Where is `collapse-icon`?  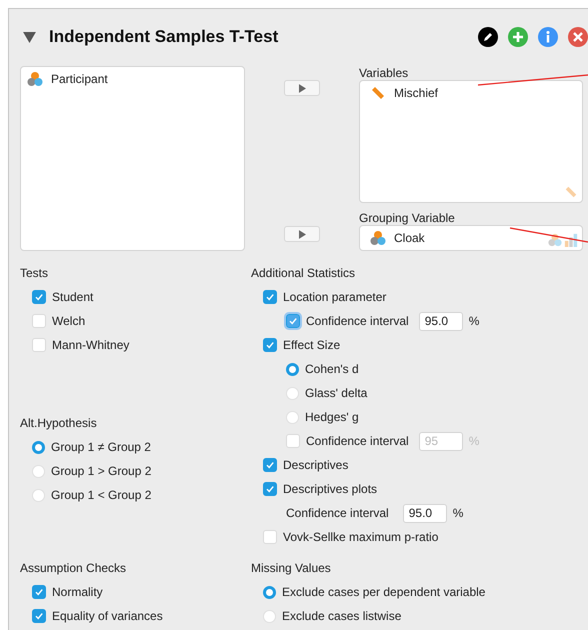
collapse-icon is located at coordinates (29, 37).